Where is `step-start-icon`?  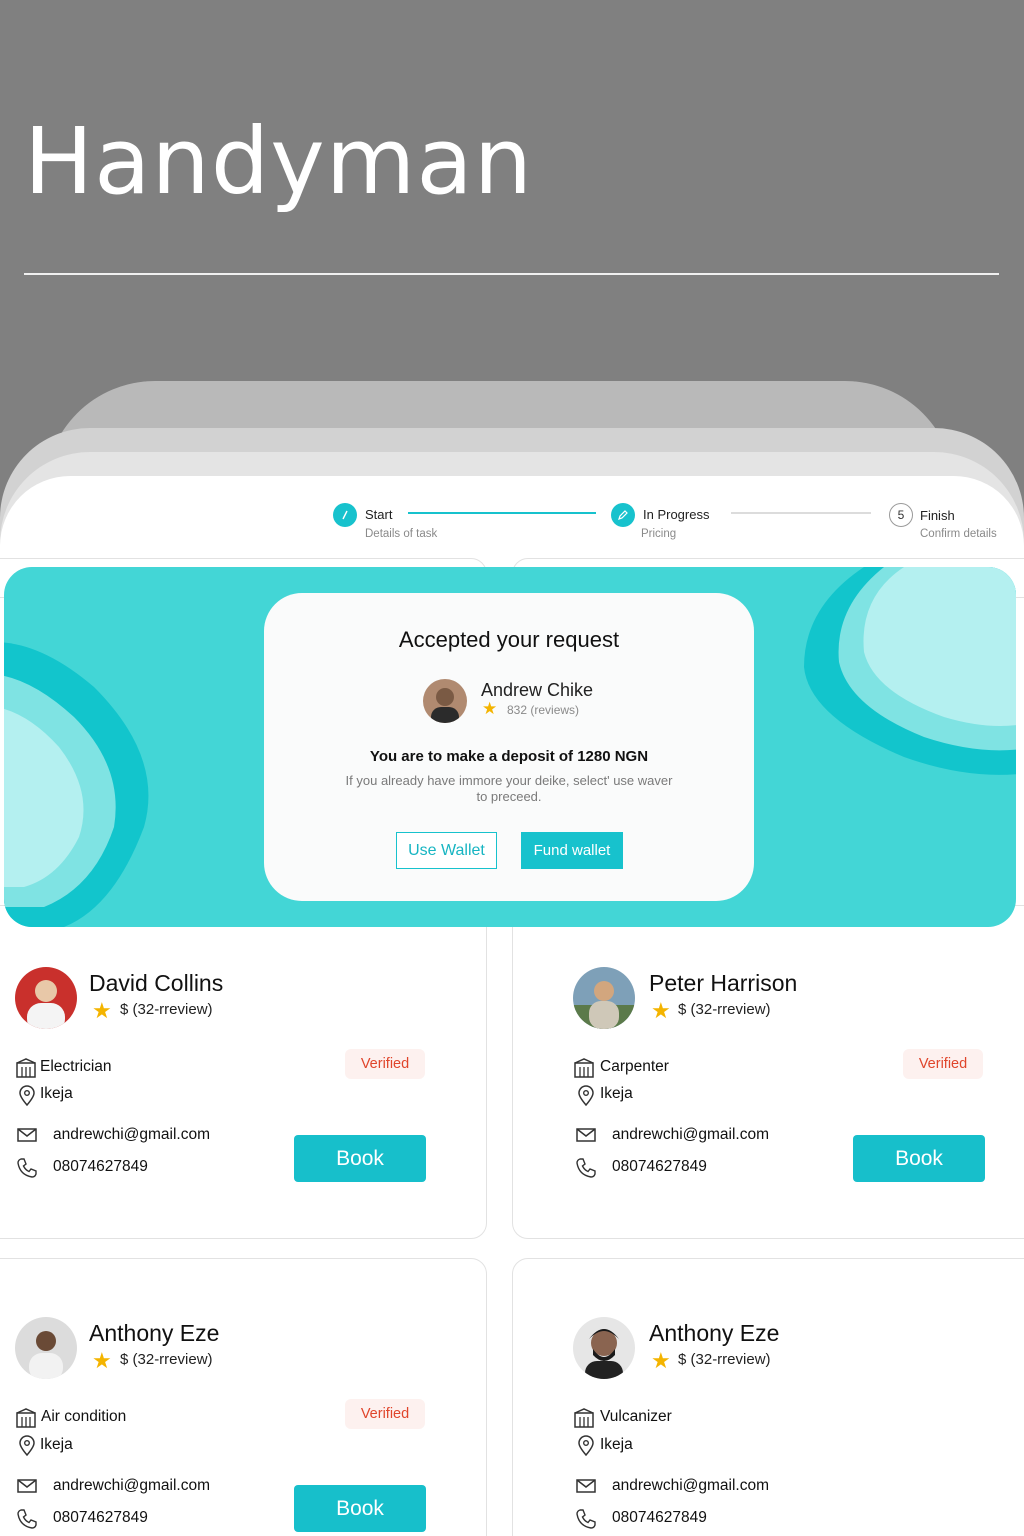
step-start-icon is located at coordinates (345, 515).